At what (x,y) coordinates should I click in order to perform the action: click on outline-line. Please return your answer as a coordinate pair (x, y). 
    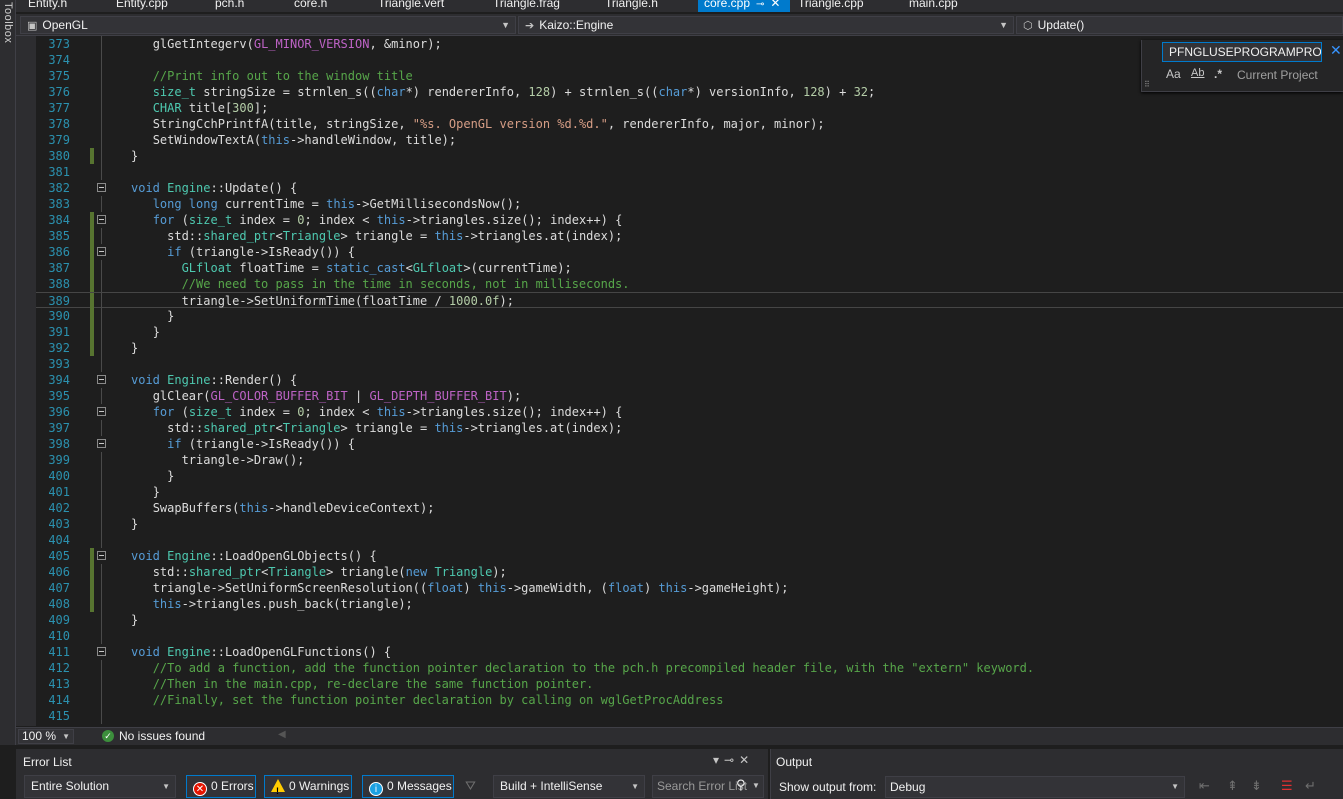
    Looking at the image, I should click on (101, 492).